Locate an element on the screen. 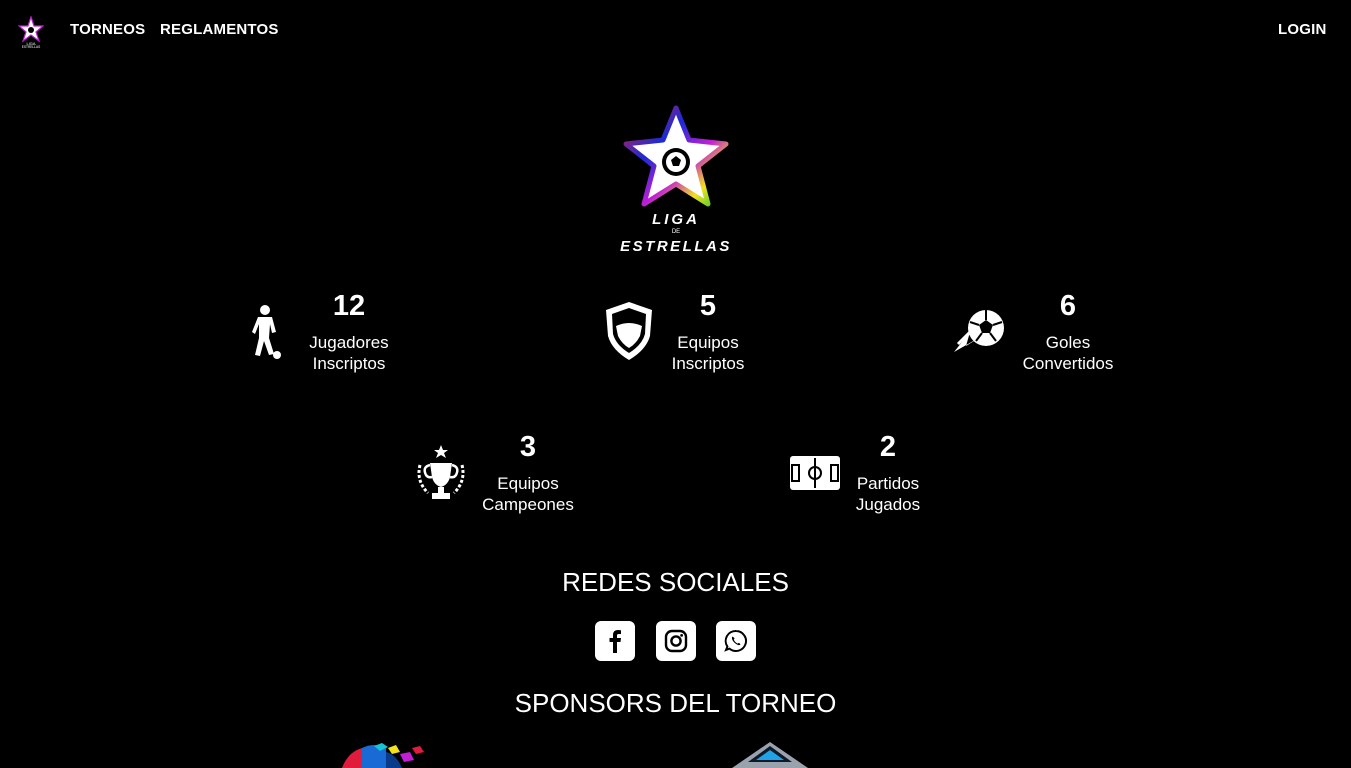 This screenshot has width=1351, height=768. stat-goles: 6 Goles Convertidos is located at coordinates (1062, 333).